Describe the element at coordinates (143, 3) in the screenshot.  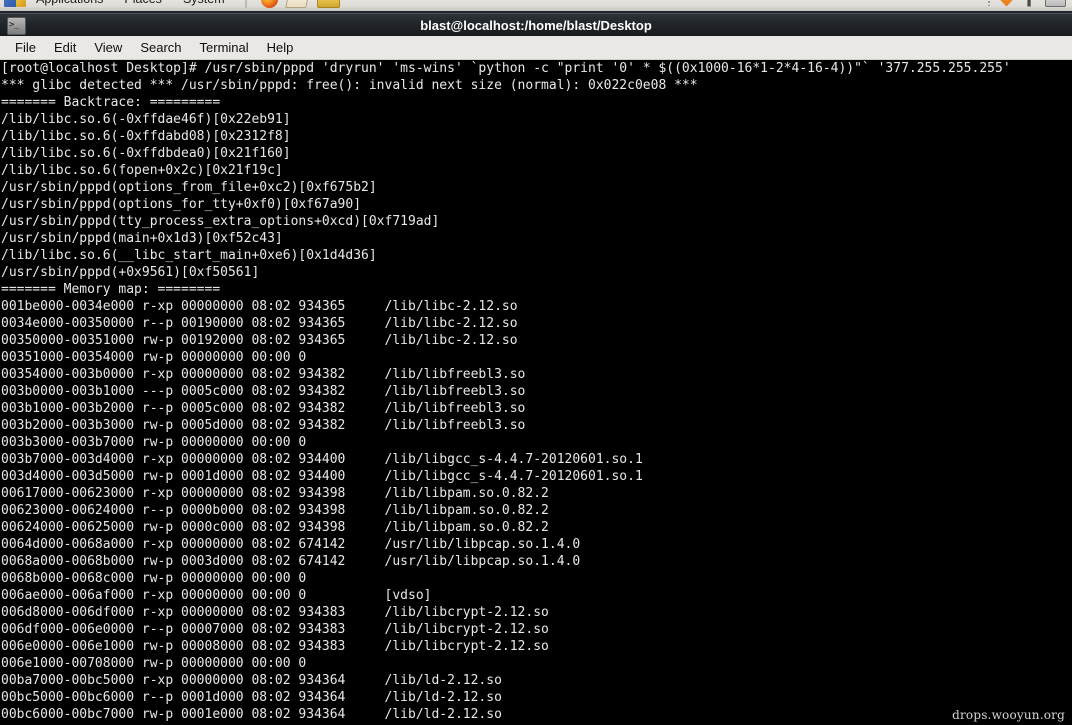
I see `panel-menu-places: Places` at that location.